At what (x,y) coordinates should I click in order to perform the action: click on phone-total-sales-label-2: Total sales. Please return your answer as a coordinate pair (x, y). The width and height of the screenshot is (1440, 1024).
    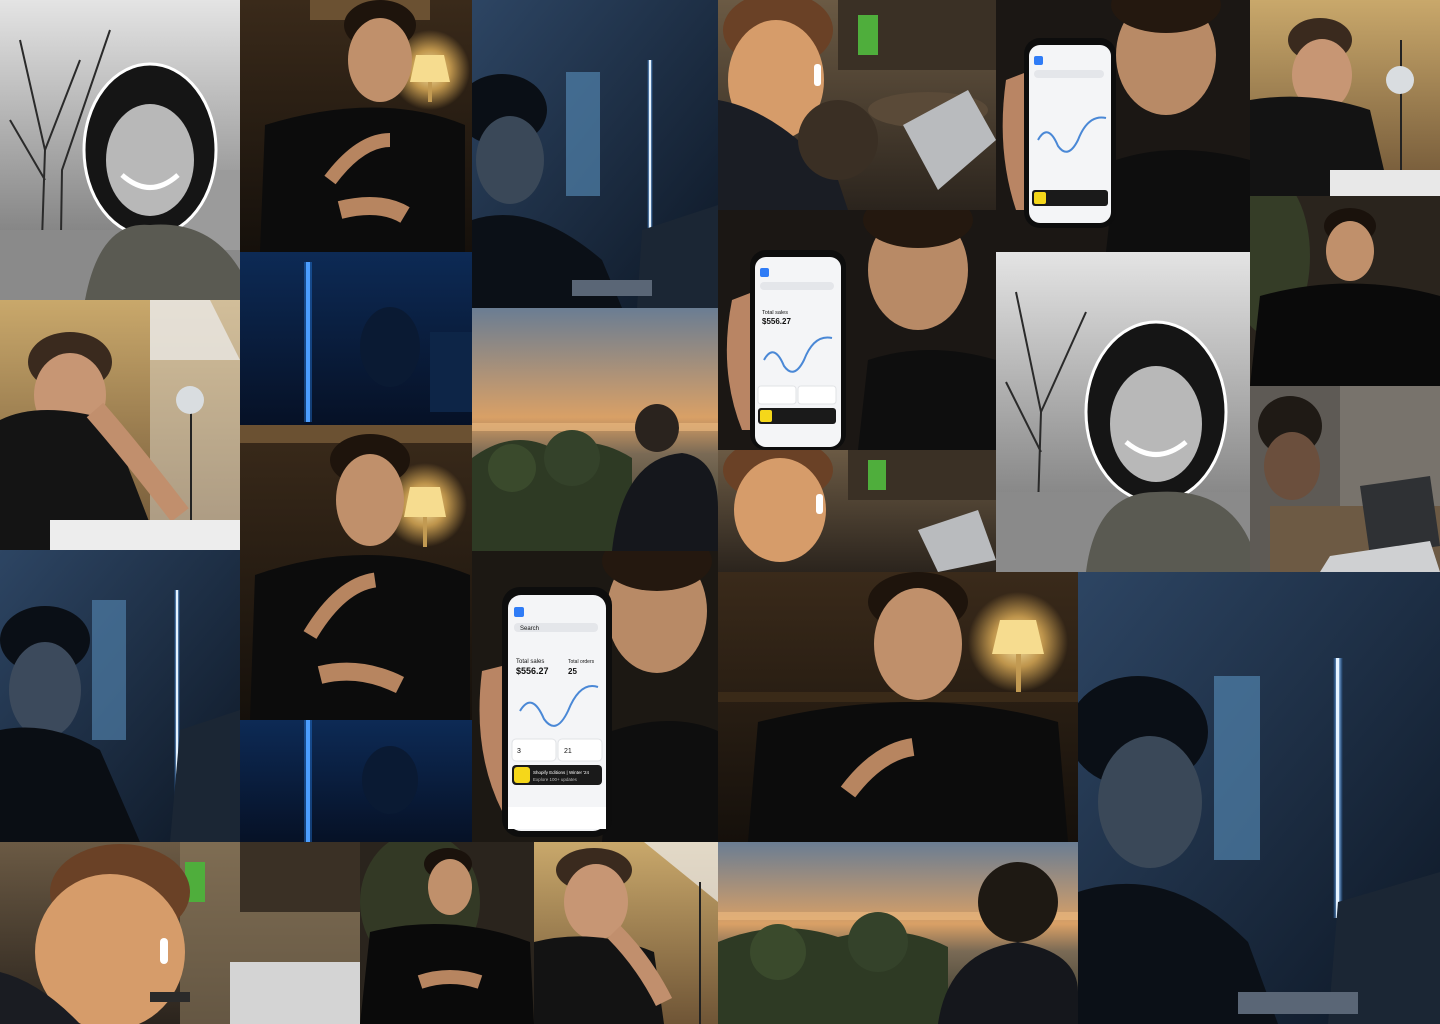
    Looking at the image, I should click on (775, 313).